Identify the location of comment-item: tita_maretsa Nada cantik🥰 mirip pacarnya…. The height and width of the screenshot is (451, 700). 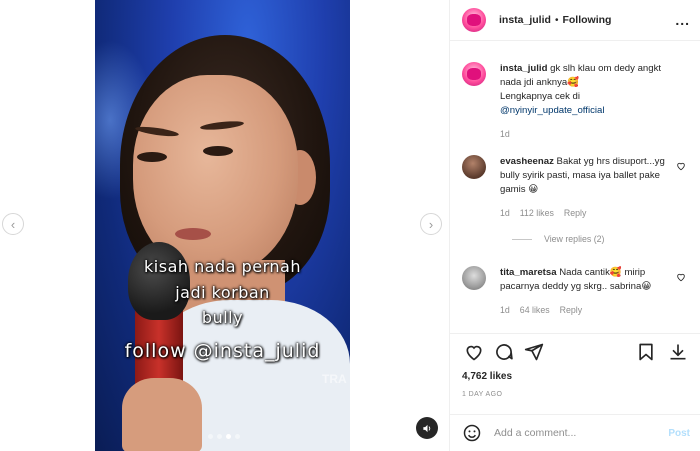
(576, 291).